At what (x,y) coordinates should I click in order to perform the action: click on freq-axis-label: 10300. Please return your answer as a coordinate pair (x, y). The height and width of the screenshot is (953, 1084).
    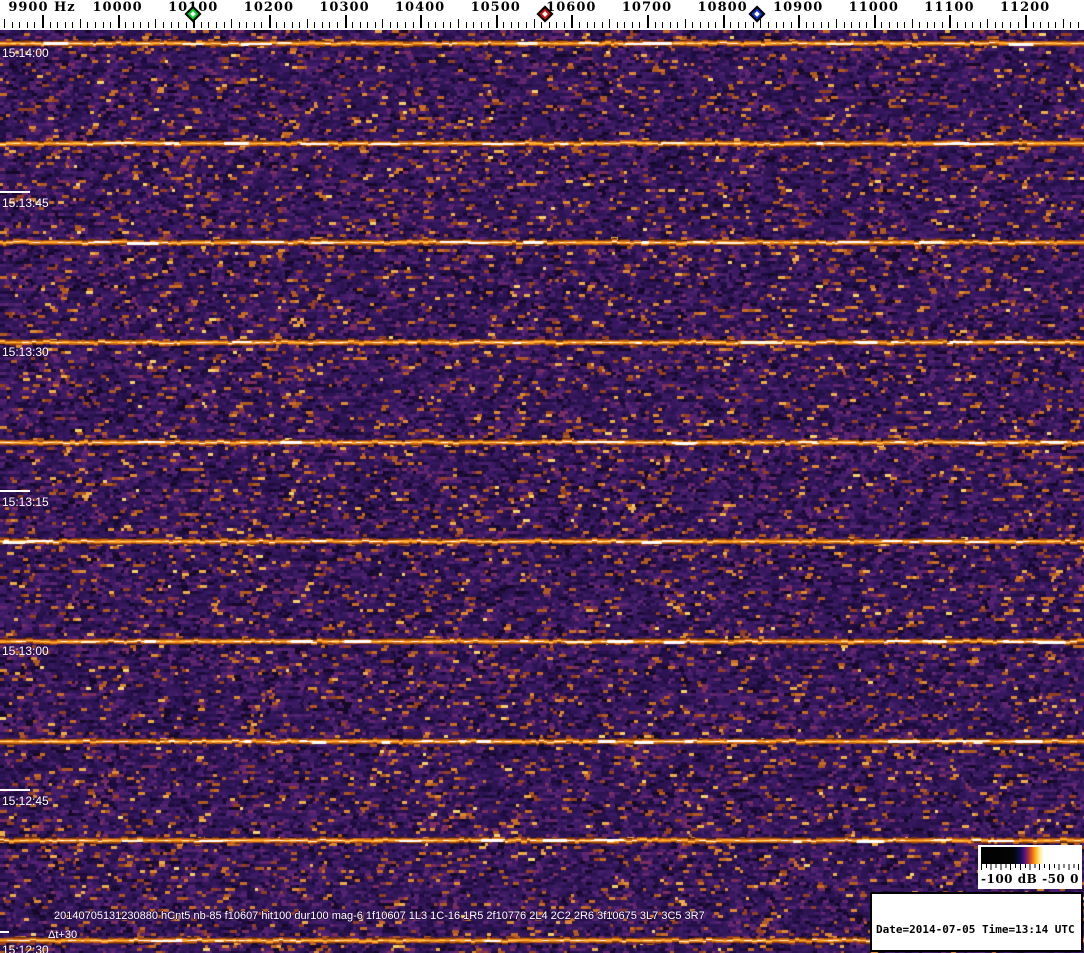
    Looking at the image, I should click on (344, 7).